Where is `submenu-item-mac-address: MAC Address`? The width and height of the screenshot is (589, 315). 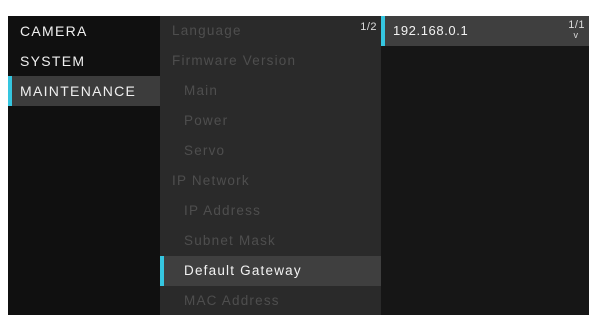
submenu-item-mac-address: MAC Address is located at coordinates (270, 300).